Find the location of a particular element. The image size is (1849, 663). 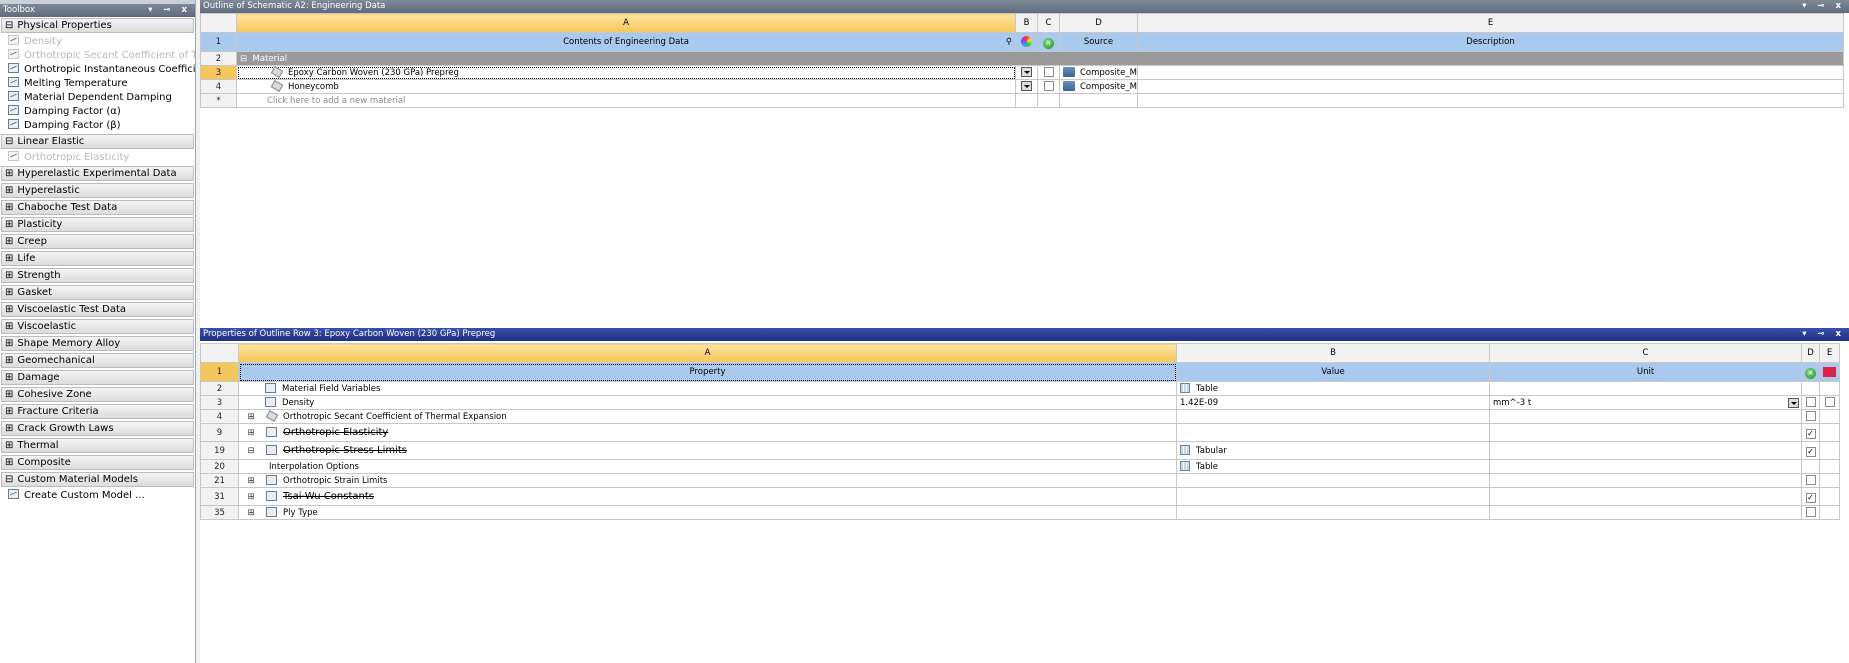

add-material-row: * Click here to add a new material is located at coordinates (1022, 100).